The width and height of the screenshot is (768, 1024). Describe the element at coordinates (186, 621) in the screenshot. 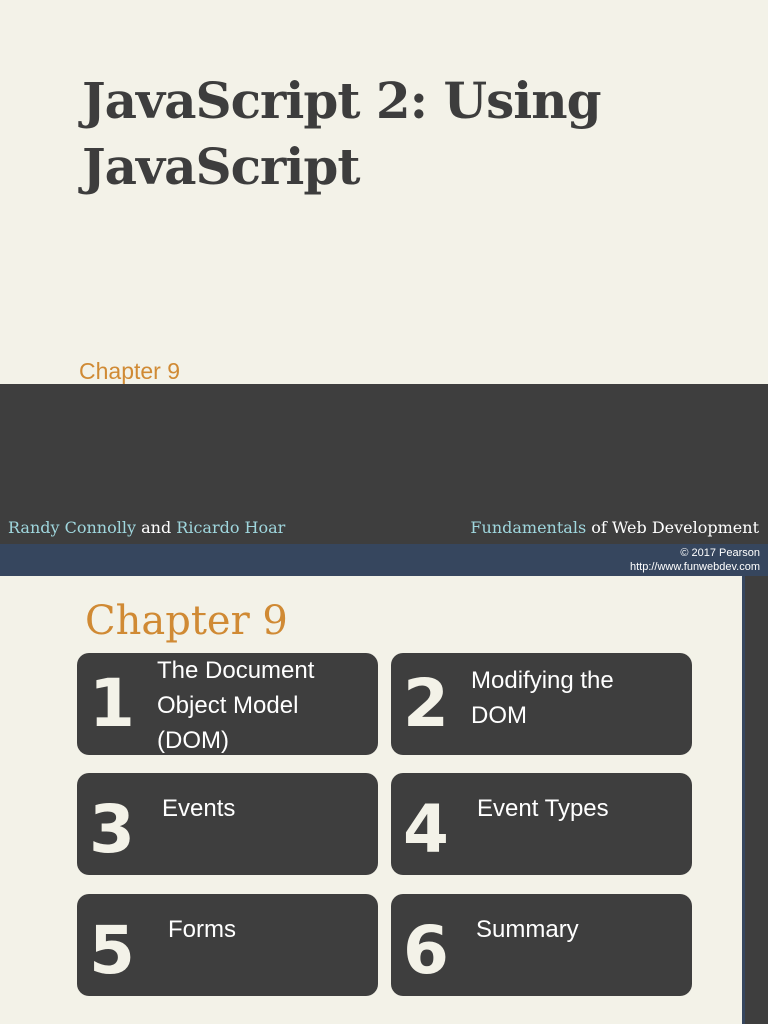

I see `toc-title: Chapter 9` at that location.